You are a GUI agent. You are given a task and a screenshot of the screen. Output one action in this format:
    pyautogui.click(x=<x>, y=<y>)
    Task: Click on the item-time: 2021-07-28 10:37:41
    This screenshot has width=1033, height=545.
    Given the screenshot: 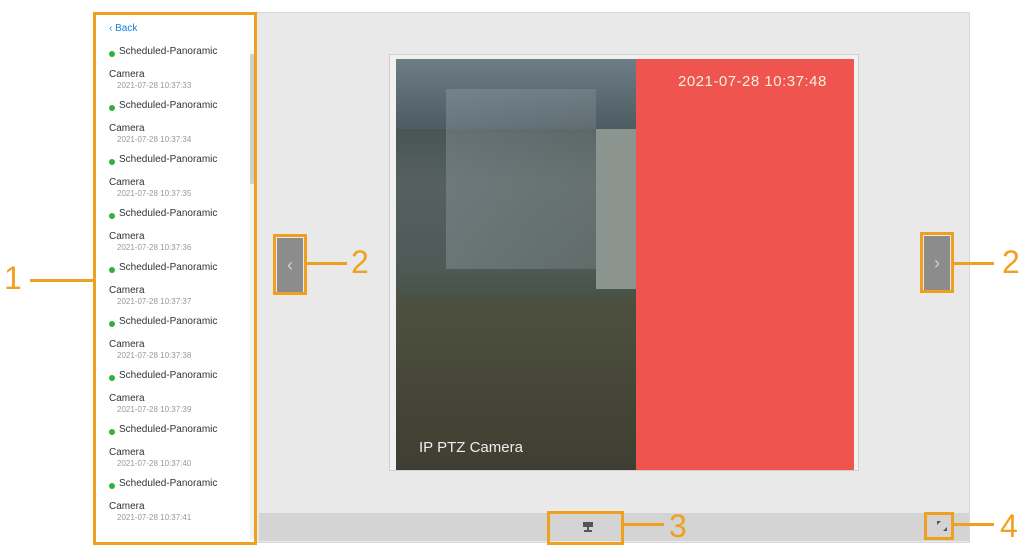 What is the action you would take?
    pyautogui.click(x=154, y=517)
    